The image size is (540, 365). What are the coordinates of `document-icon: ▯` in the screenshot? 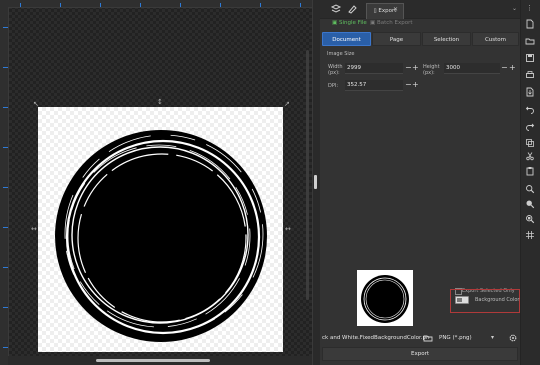 It's located at (375, 11).